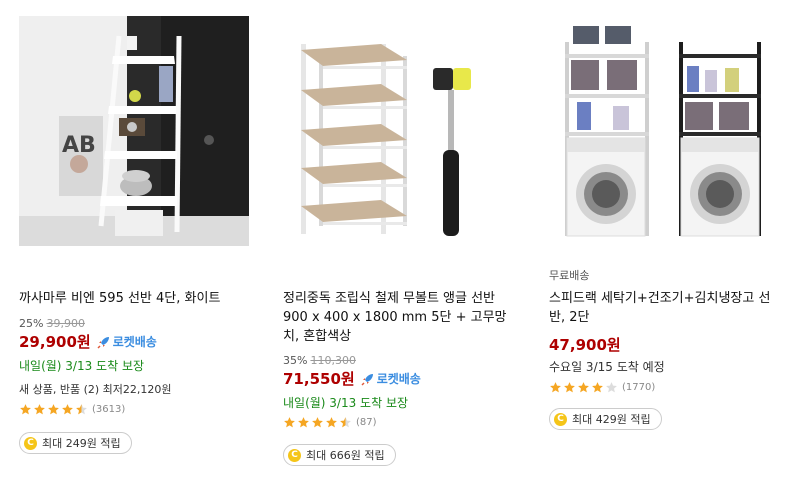  What do you see at coordinates (366, 422) in the screenshot?
I see `review-count: (87)` at bounding box center [366, 422].